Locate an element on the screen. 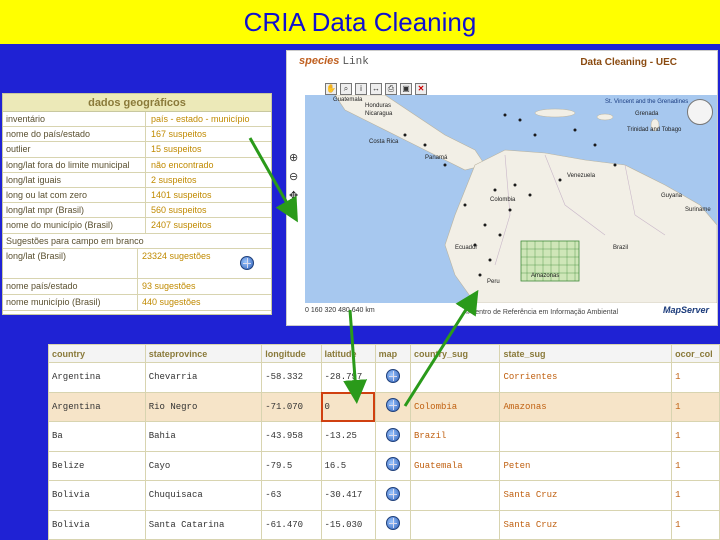 Image resolution: width=720 pixels, height=540 pixels. zoom-tool-icon: ⌕ is located at coordinates (346, 89).